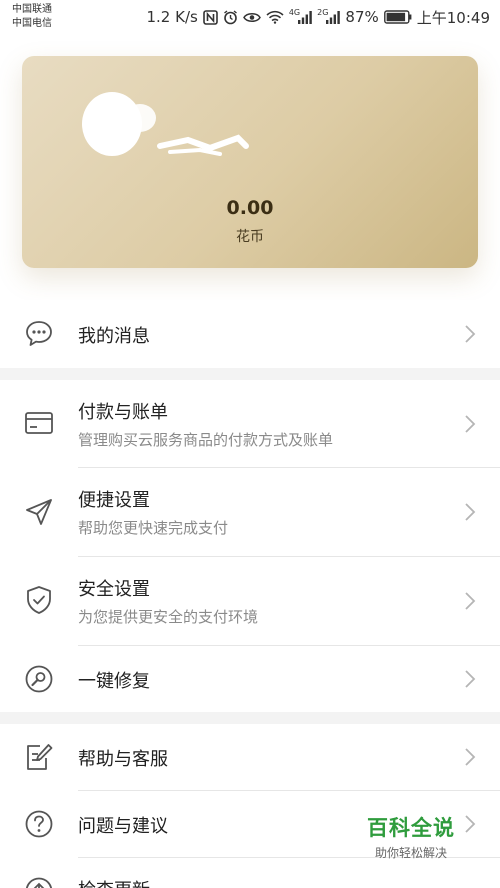  What do you see at coordinates (206, 440) in the screenshot?
I see `payment-subtitle: 管理购买云服务商品的付款方式及账单` at bounding box center [206, 440].